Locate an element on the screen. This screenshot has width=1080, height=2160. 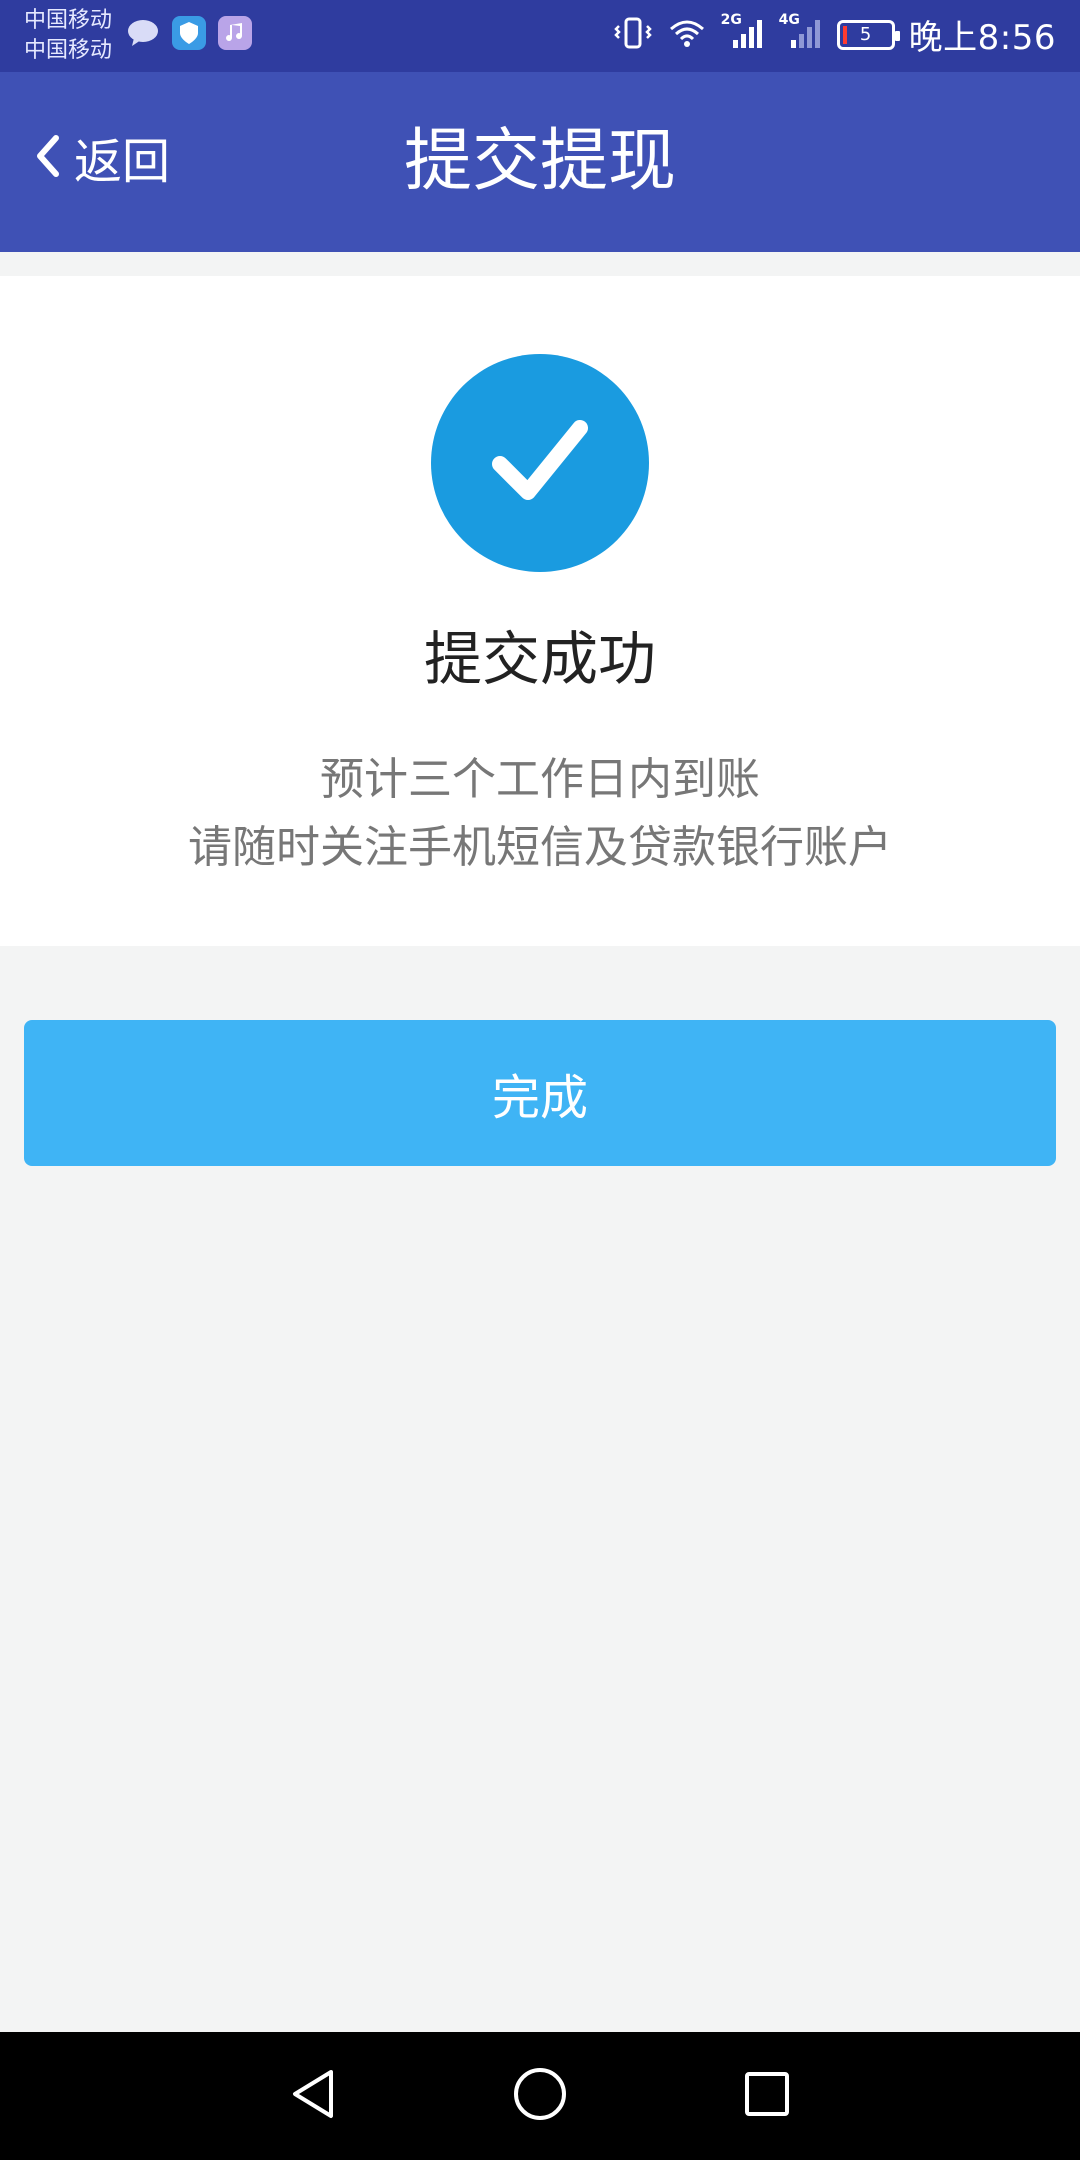
triangle-back-icon is located at coordinates (313, 2096).